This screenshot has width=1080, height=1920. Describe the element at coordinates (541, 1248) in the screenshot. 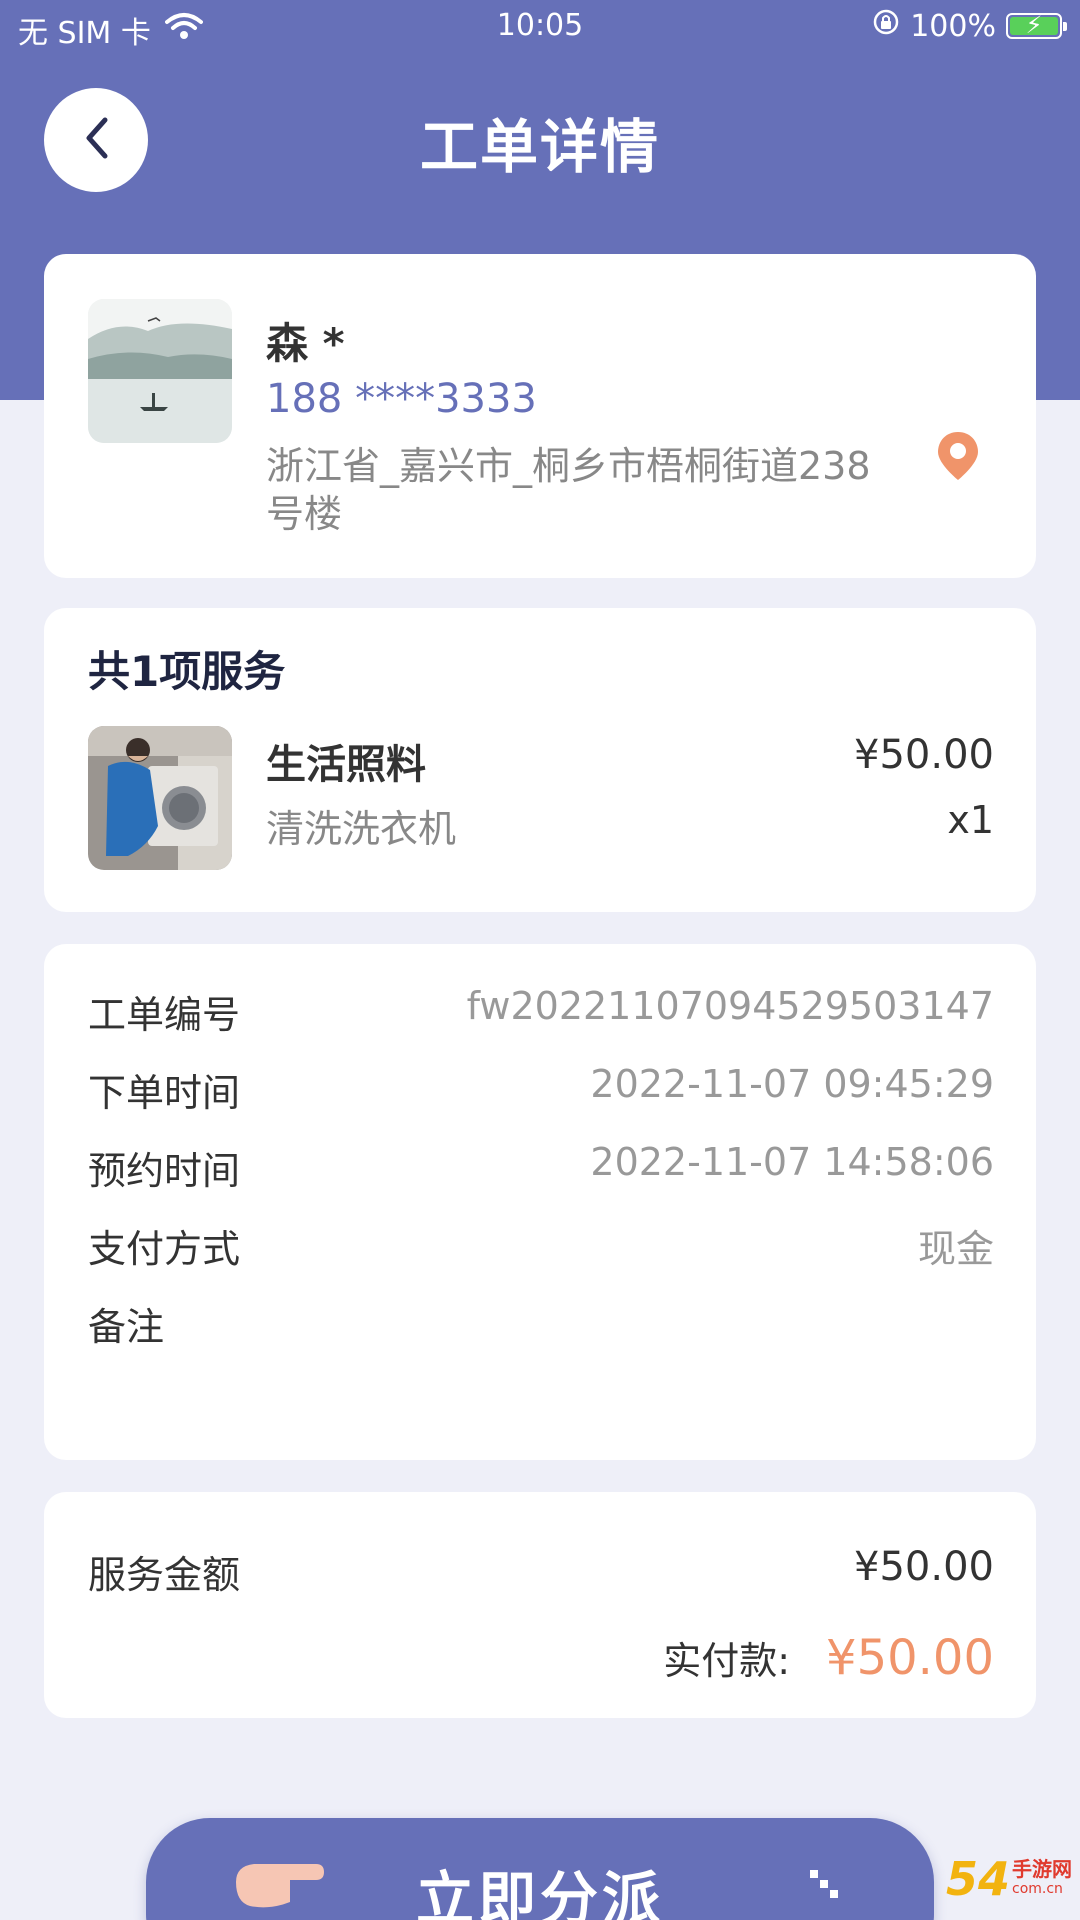

I see `payment-method-row: 支付方式 现金` at that location.